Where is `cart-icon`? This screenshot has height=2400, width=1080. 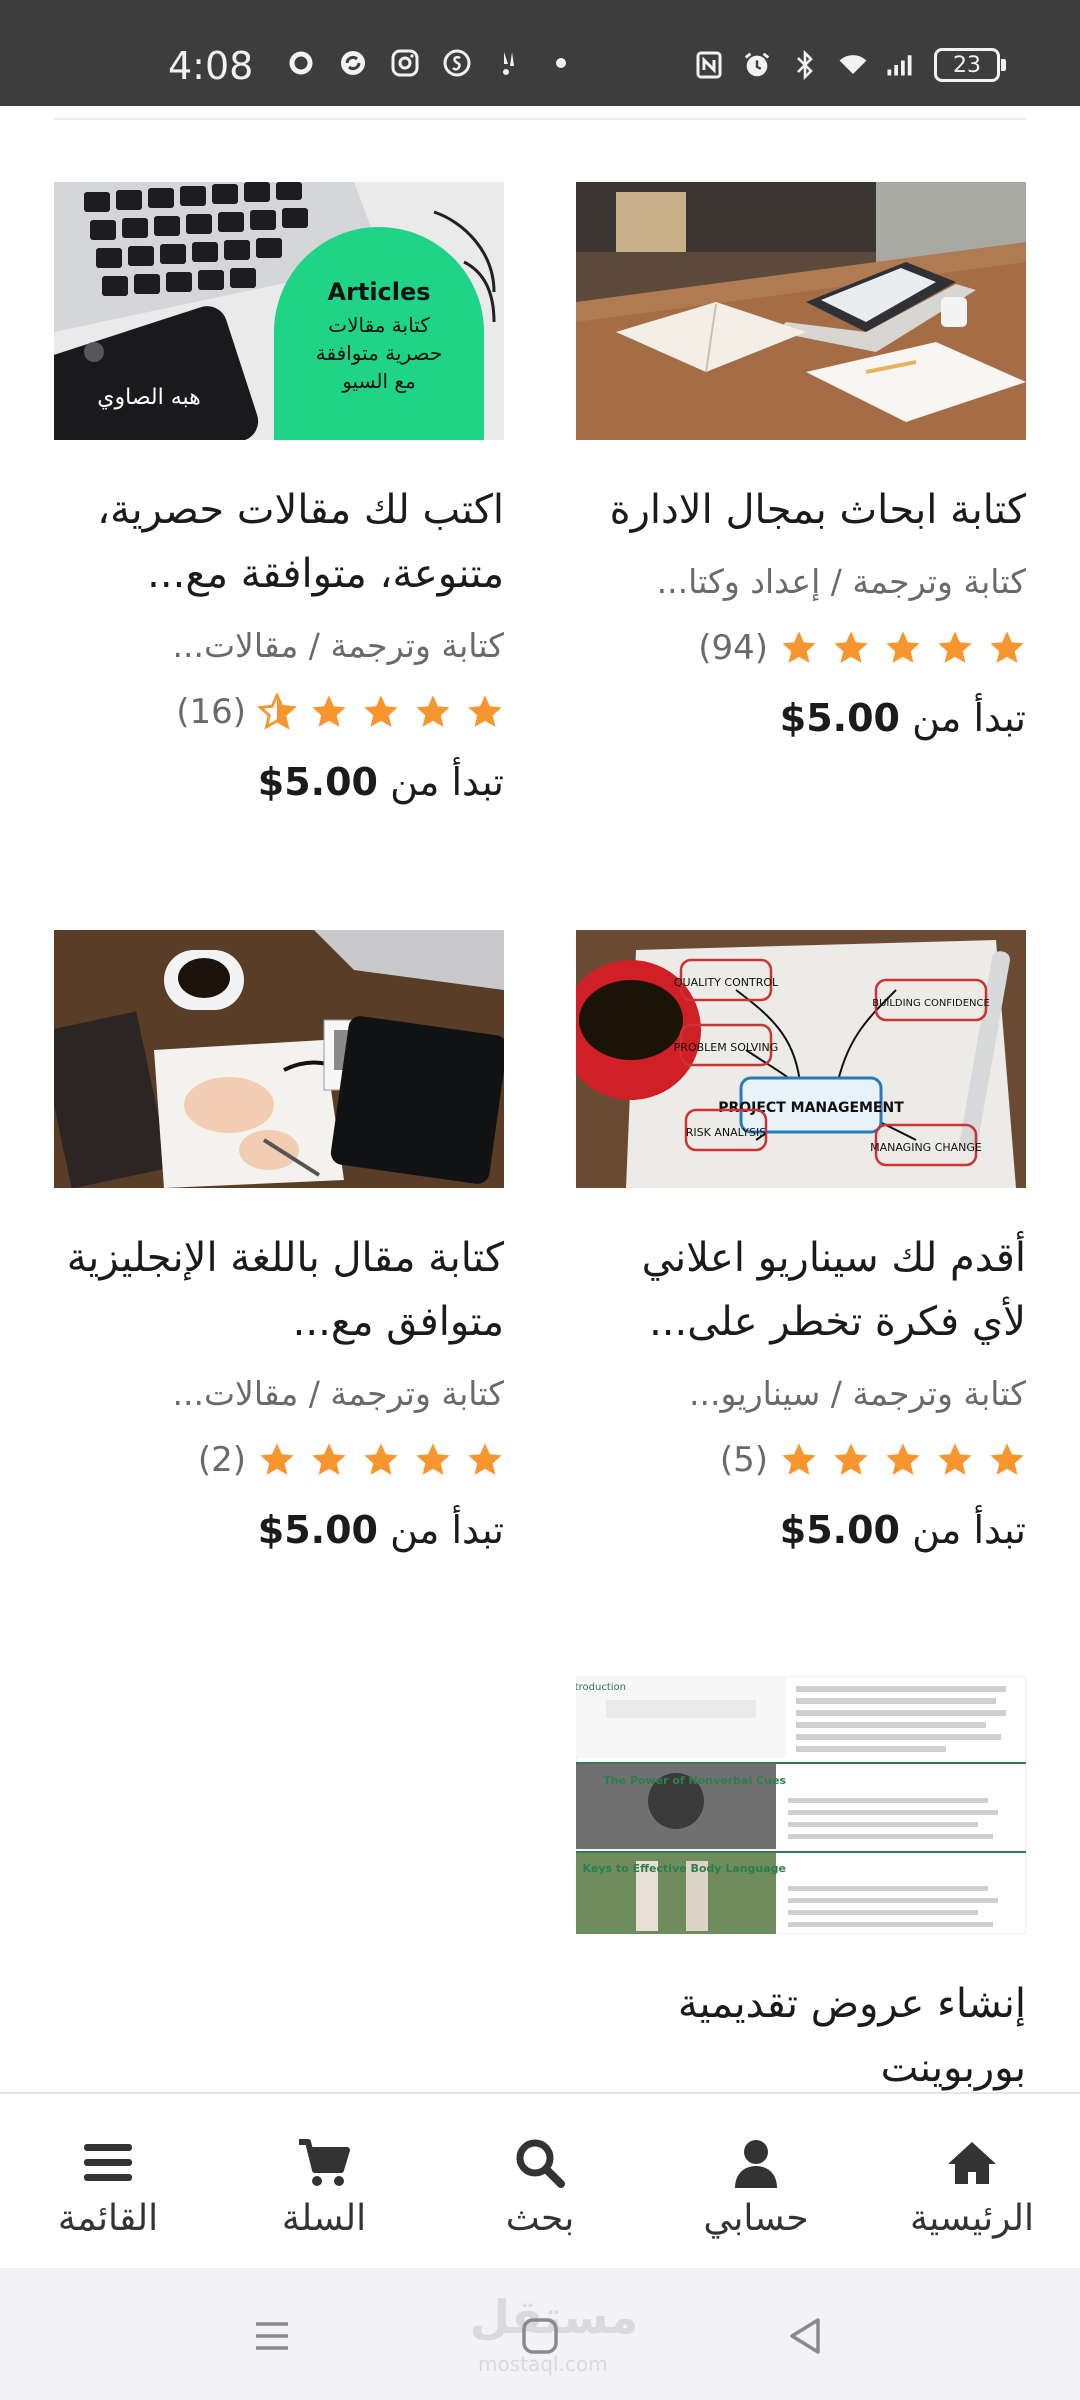 cart-icon is located at coordinates (324, 2162).